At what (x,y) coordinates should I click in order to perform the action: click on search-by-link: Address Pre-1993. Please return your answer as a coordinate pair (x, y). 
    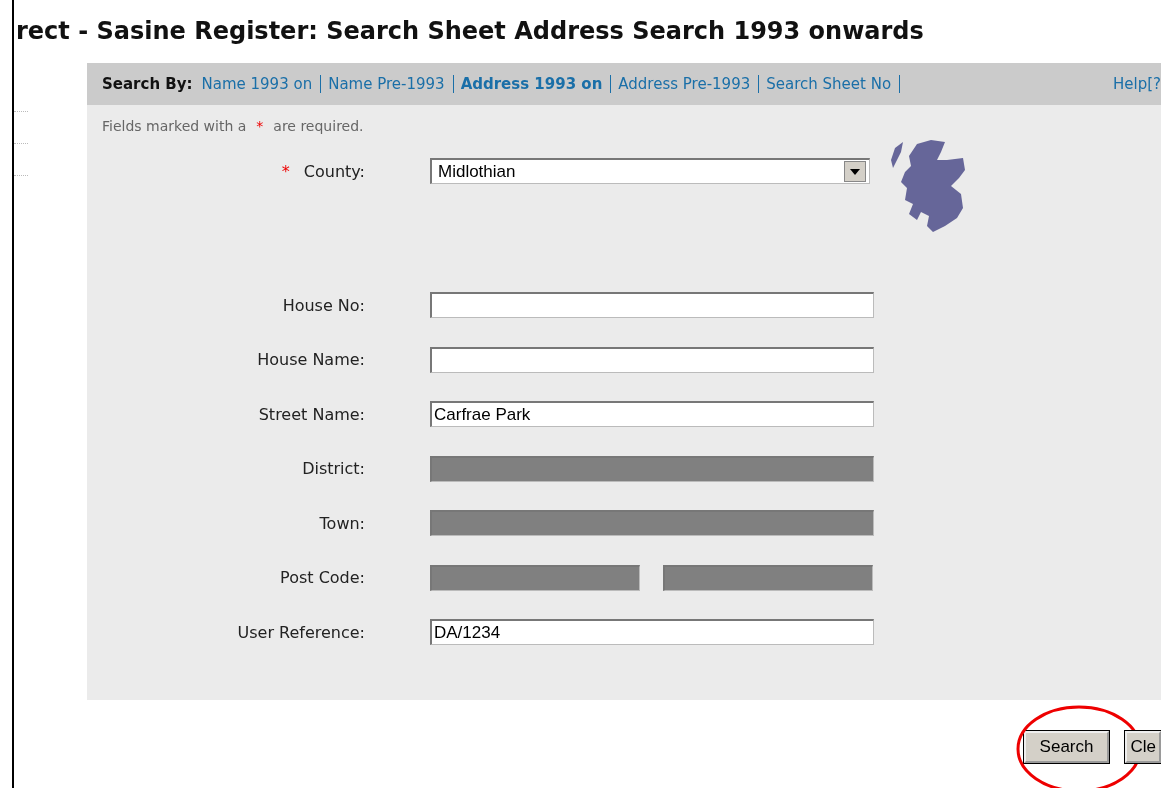
    Looking at the image, I should click on (689, 84).